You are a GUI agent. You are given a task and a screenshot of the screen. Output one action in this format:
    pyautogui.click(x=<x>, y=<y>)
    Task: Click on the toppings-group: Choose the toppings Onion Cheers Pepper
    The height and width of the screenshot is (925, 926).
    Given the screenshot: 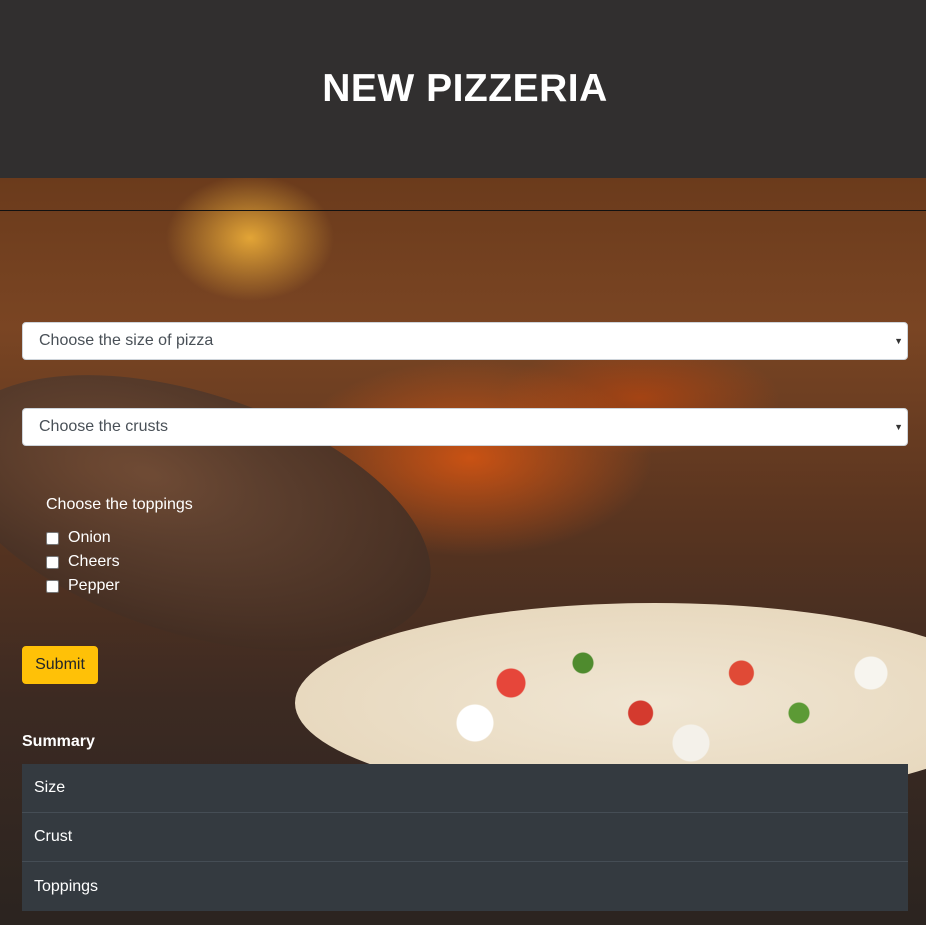 What is the action you would take?
    pyautogui.click(x=119, y=547)
    